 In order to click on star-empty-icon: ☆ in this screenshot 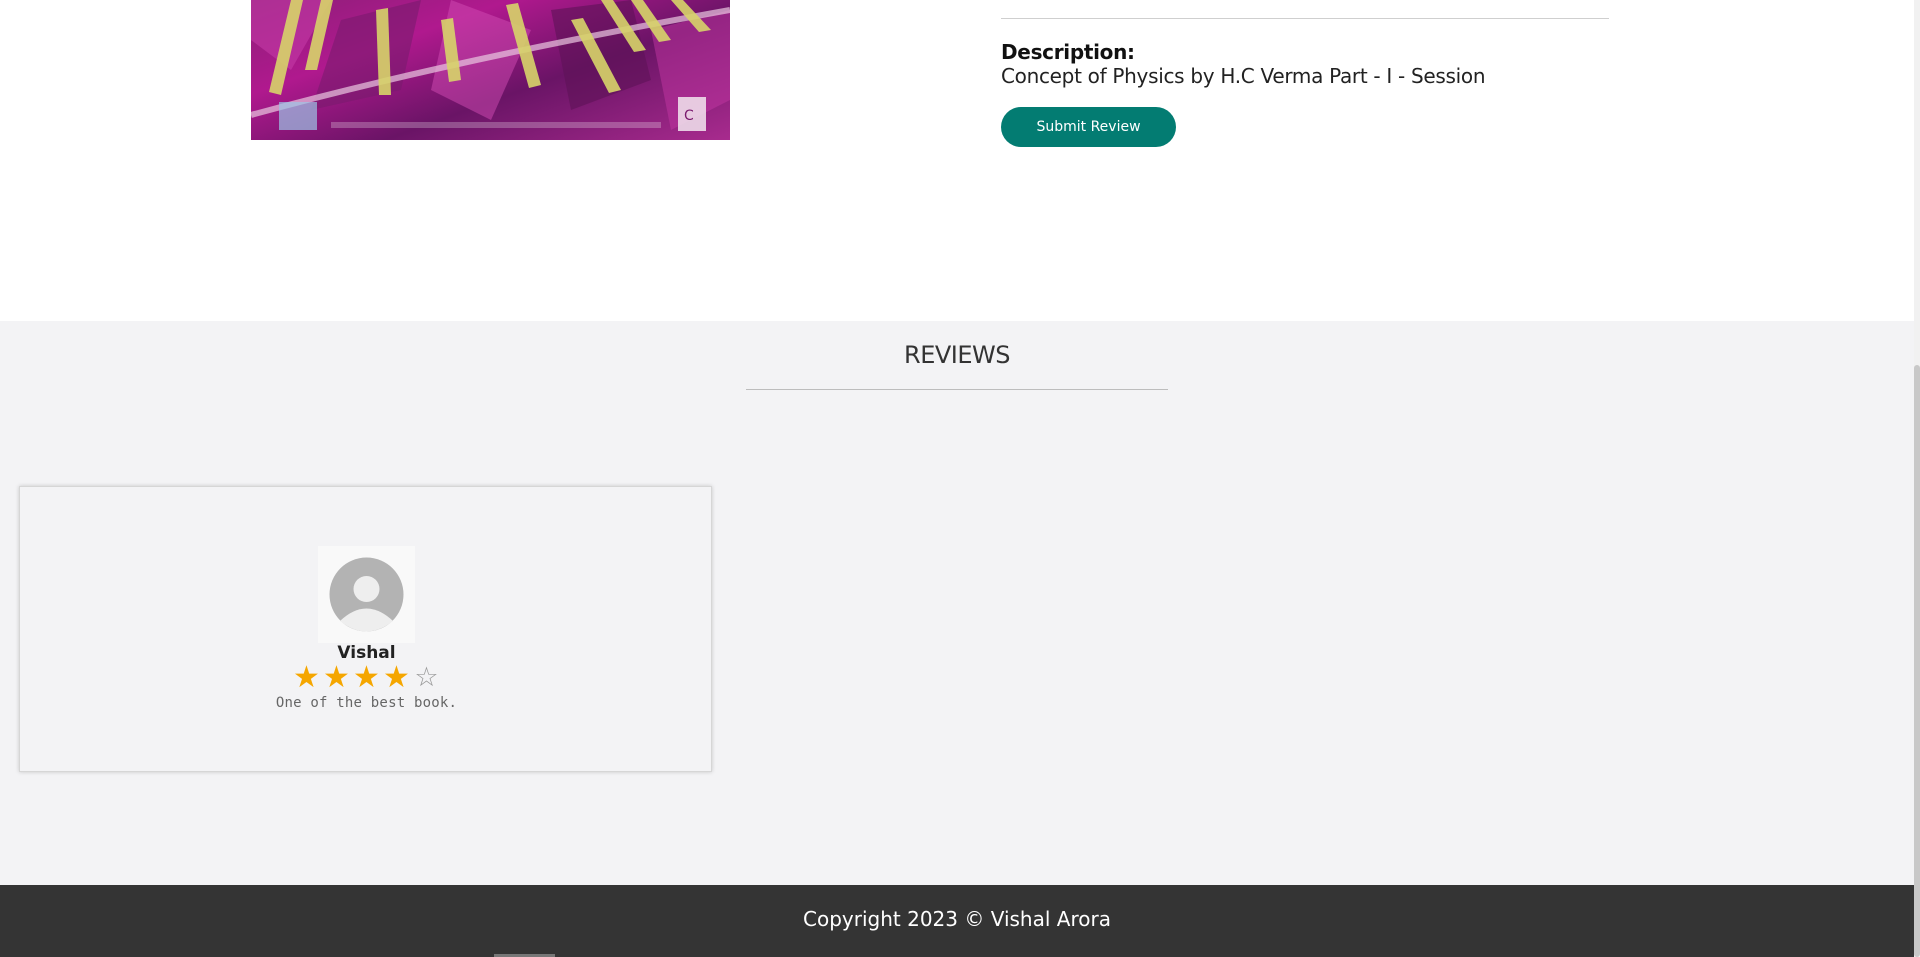, I will do `click(426, 677)`.